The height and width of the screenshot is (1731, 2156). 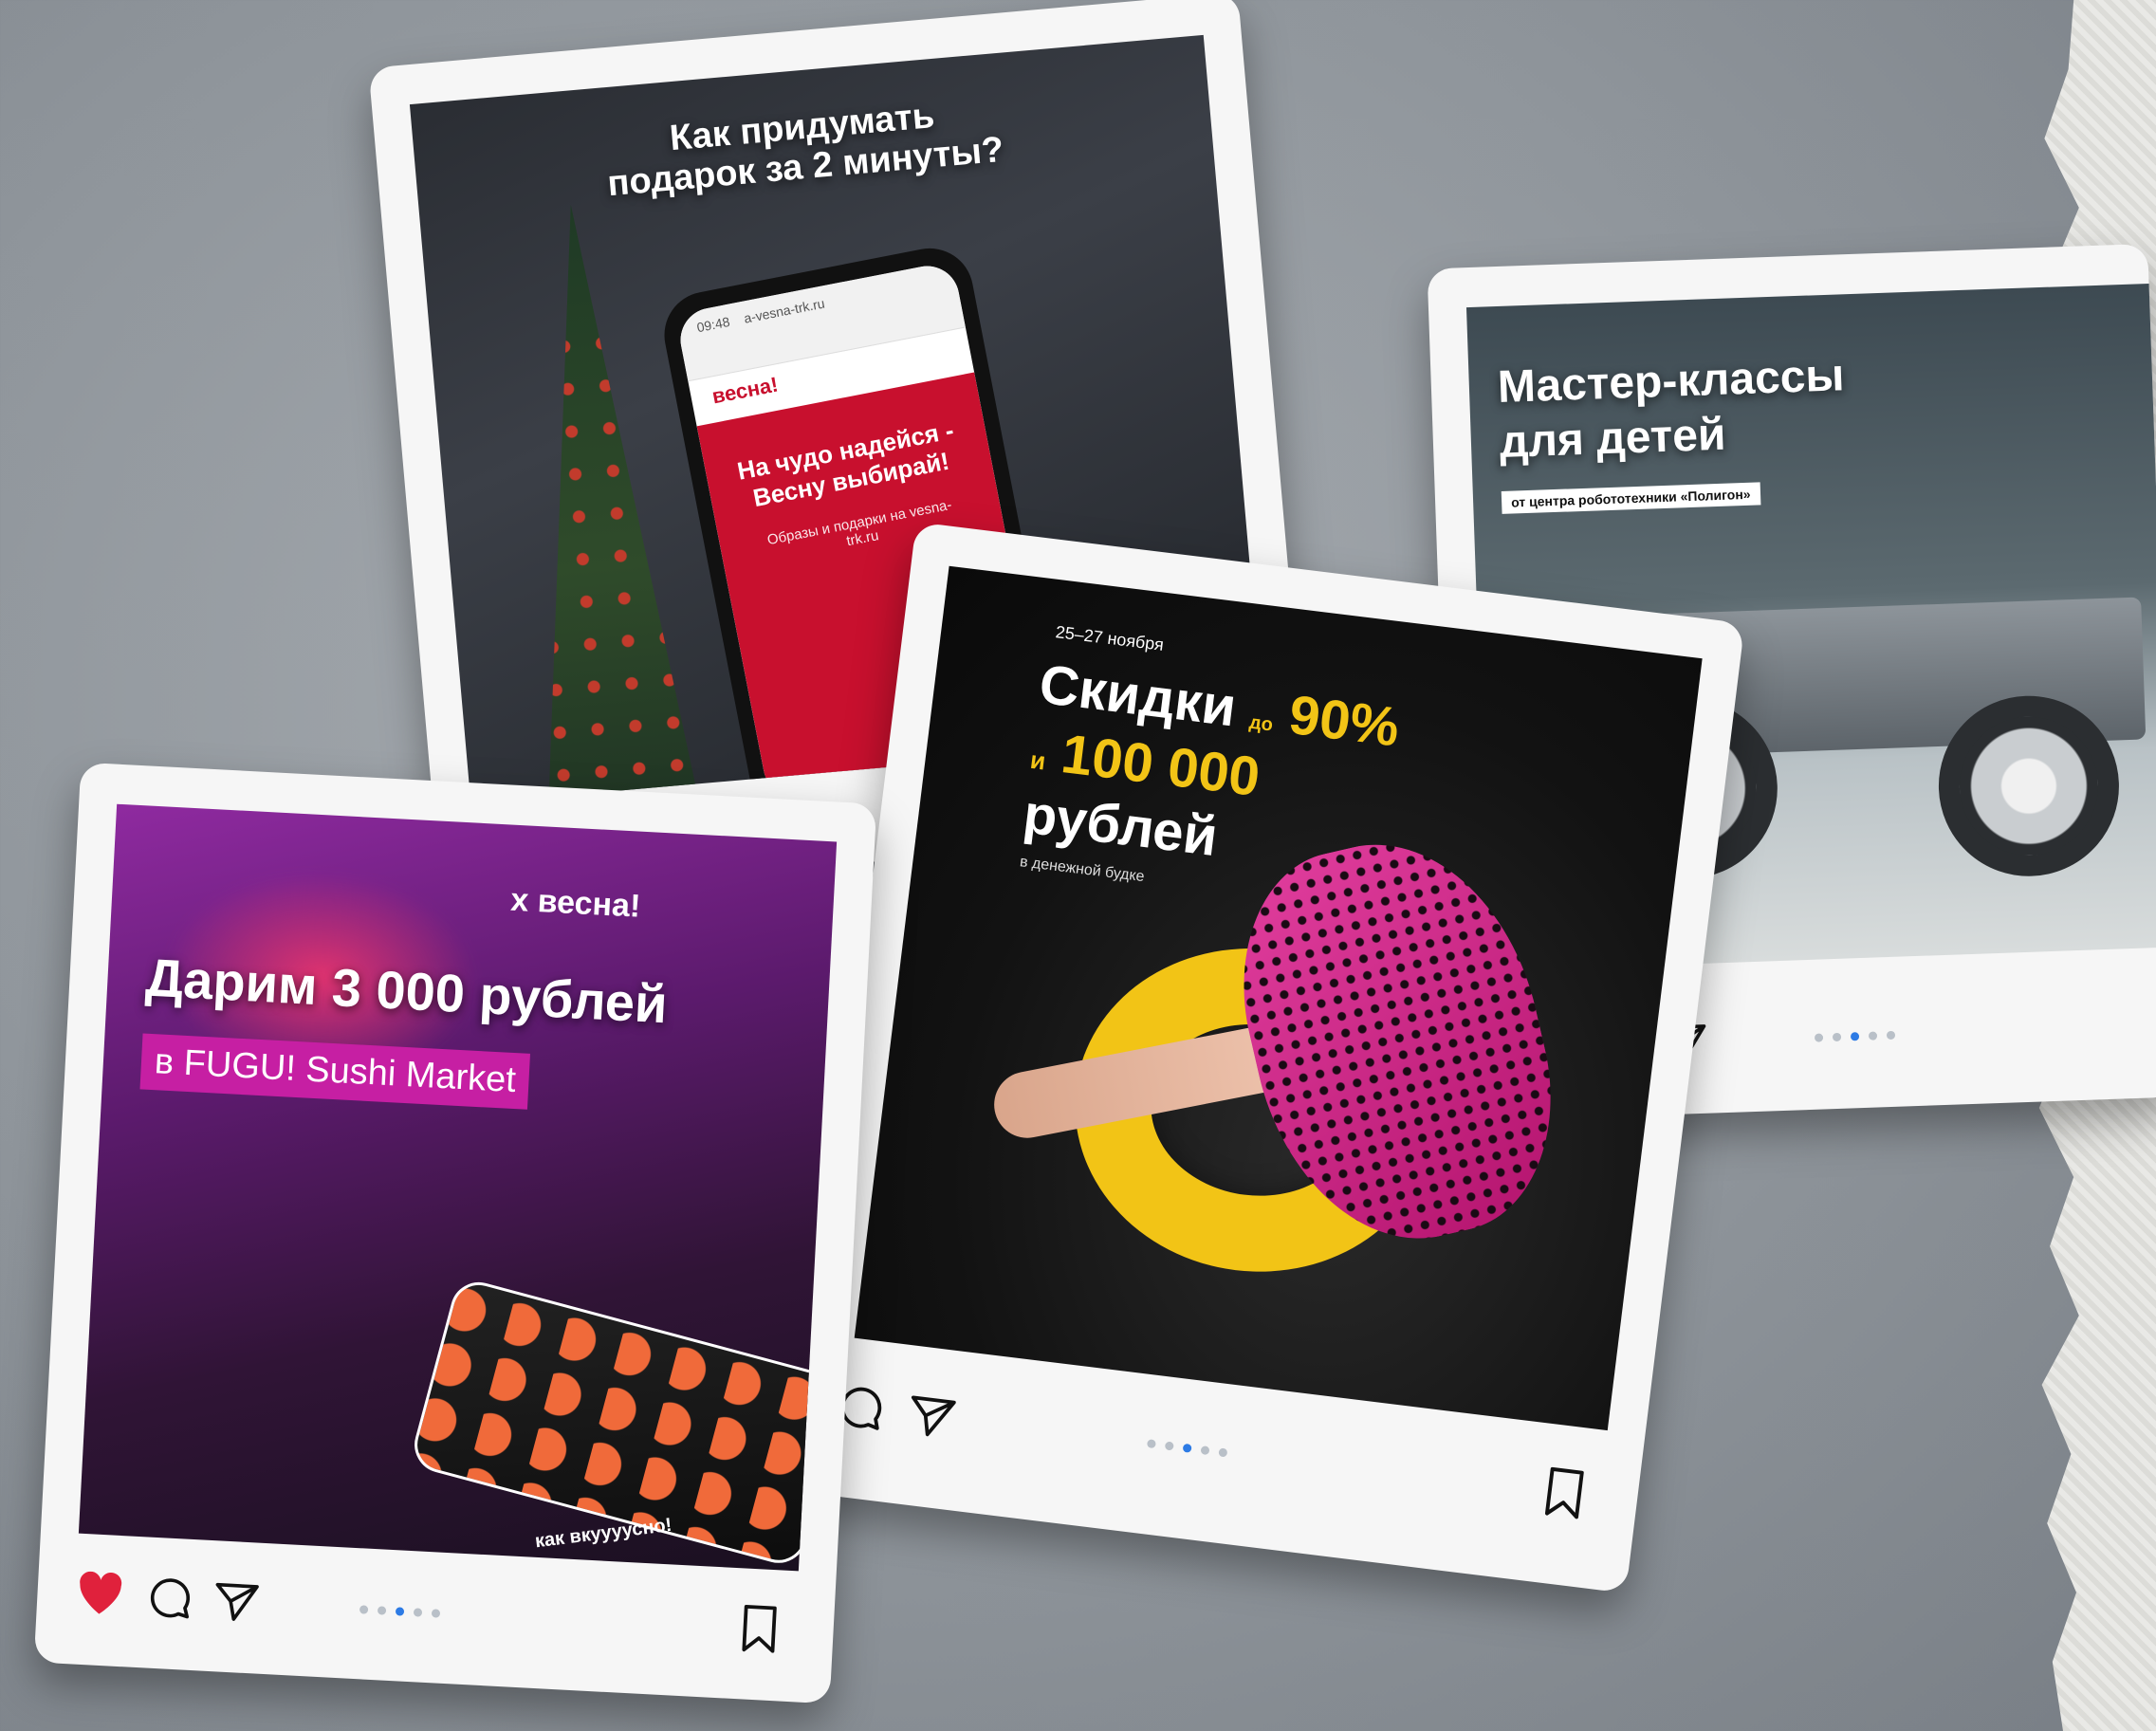 I want to click on phone-url: a-vesna-trk.ru, so click(x=784, y=310).